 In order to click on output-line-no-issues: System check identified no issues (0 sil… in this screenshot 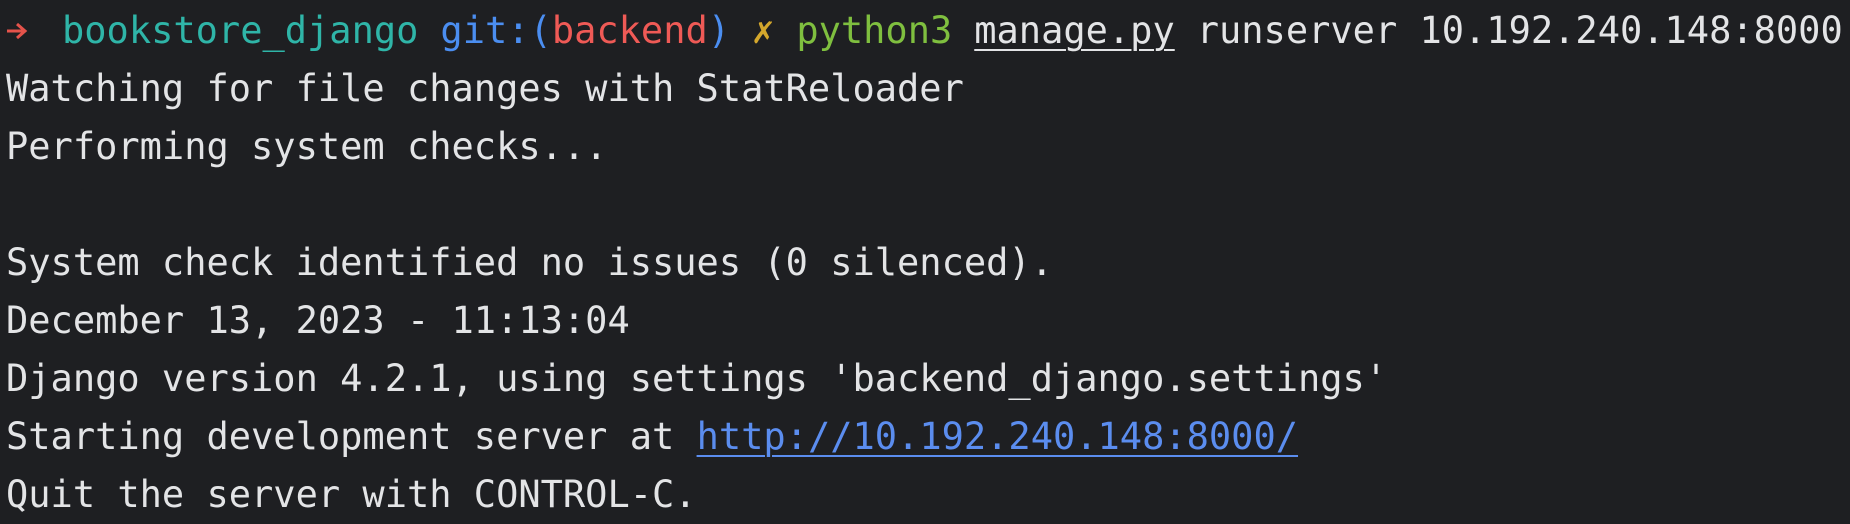, I will do `click(529, 262)`.